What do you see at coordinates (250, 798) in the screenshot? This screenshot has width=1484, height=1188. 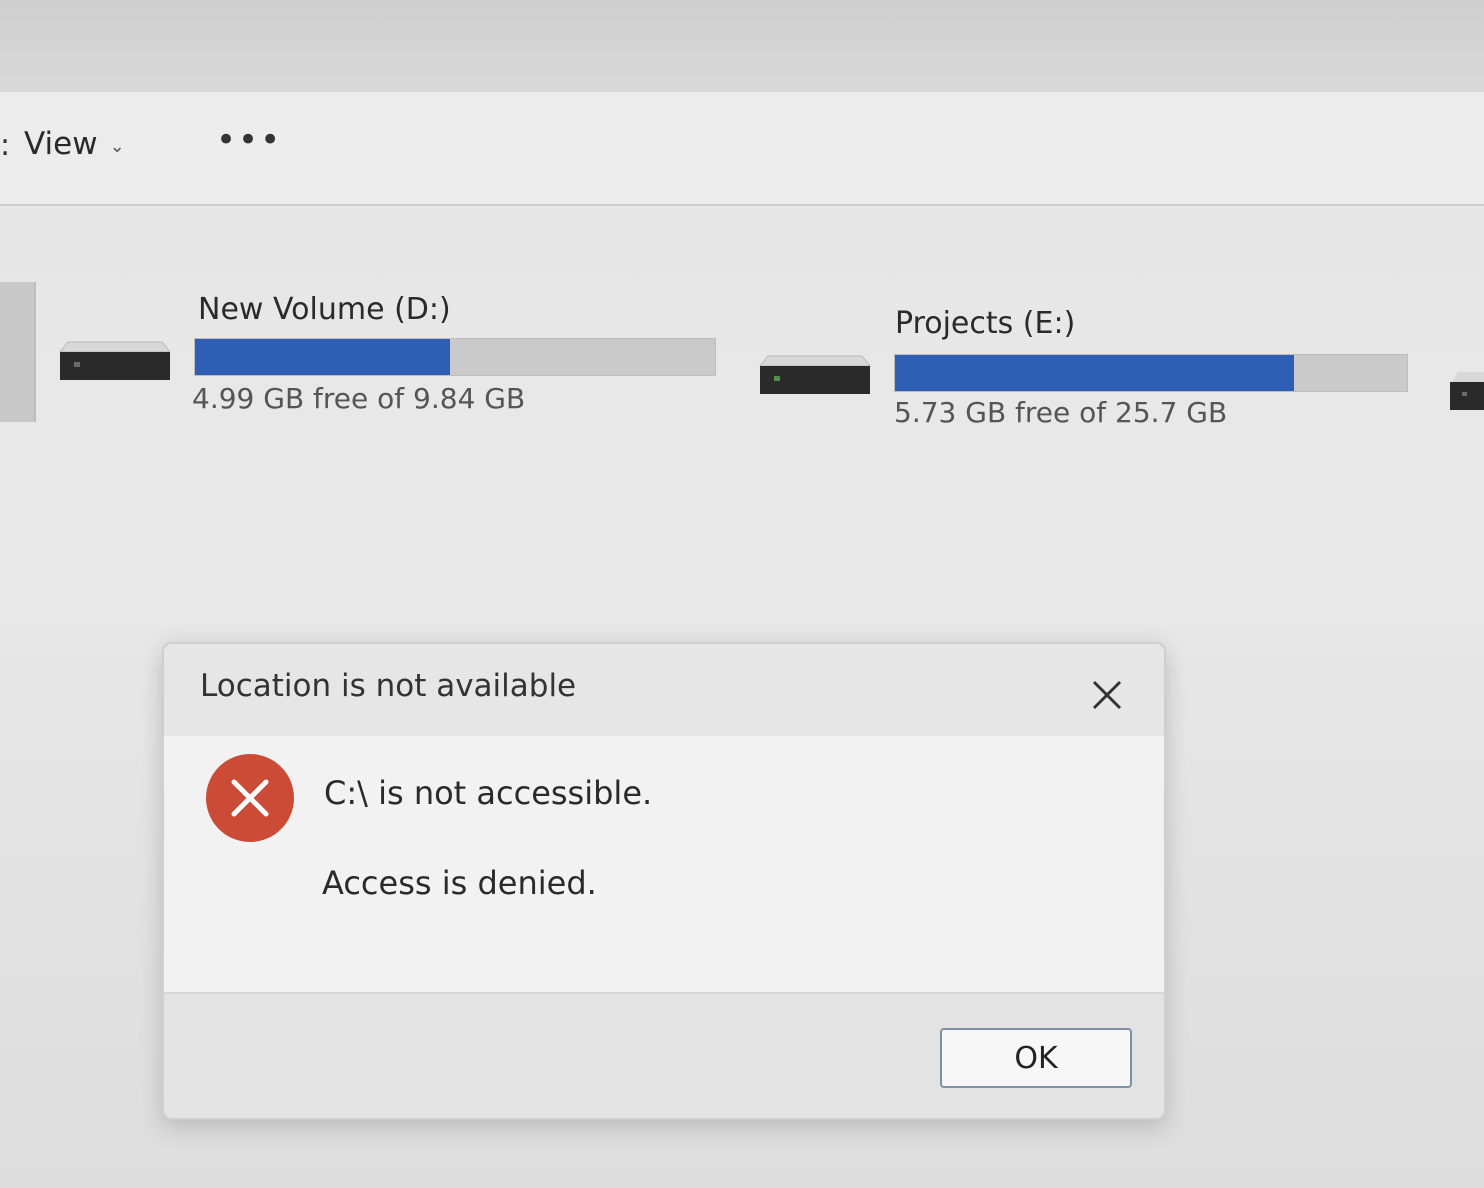 I see `error-icon` at bounding box center [250, 798].